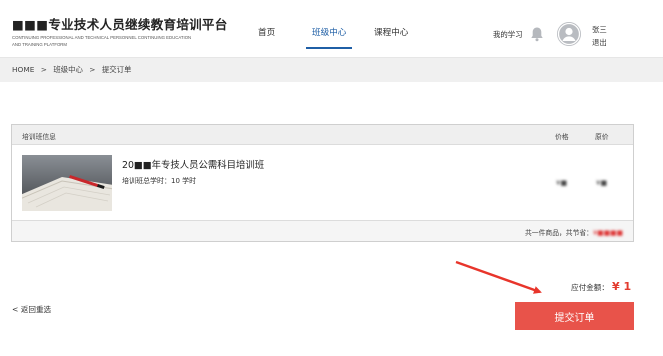  I want to click on column-header-class-info: 培训班信息, so click(39, 137).